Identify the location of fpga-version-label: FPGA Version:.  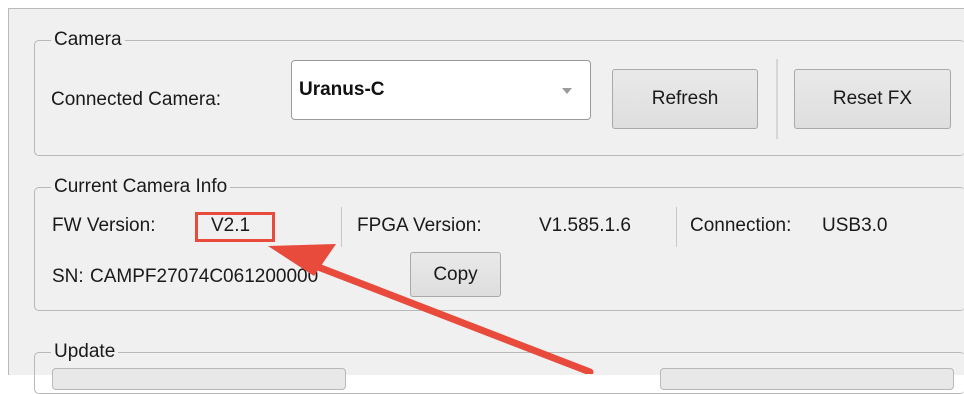
(419, 225).